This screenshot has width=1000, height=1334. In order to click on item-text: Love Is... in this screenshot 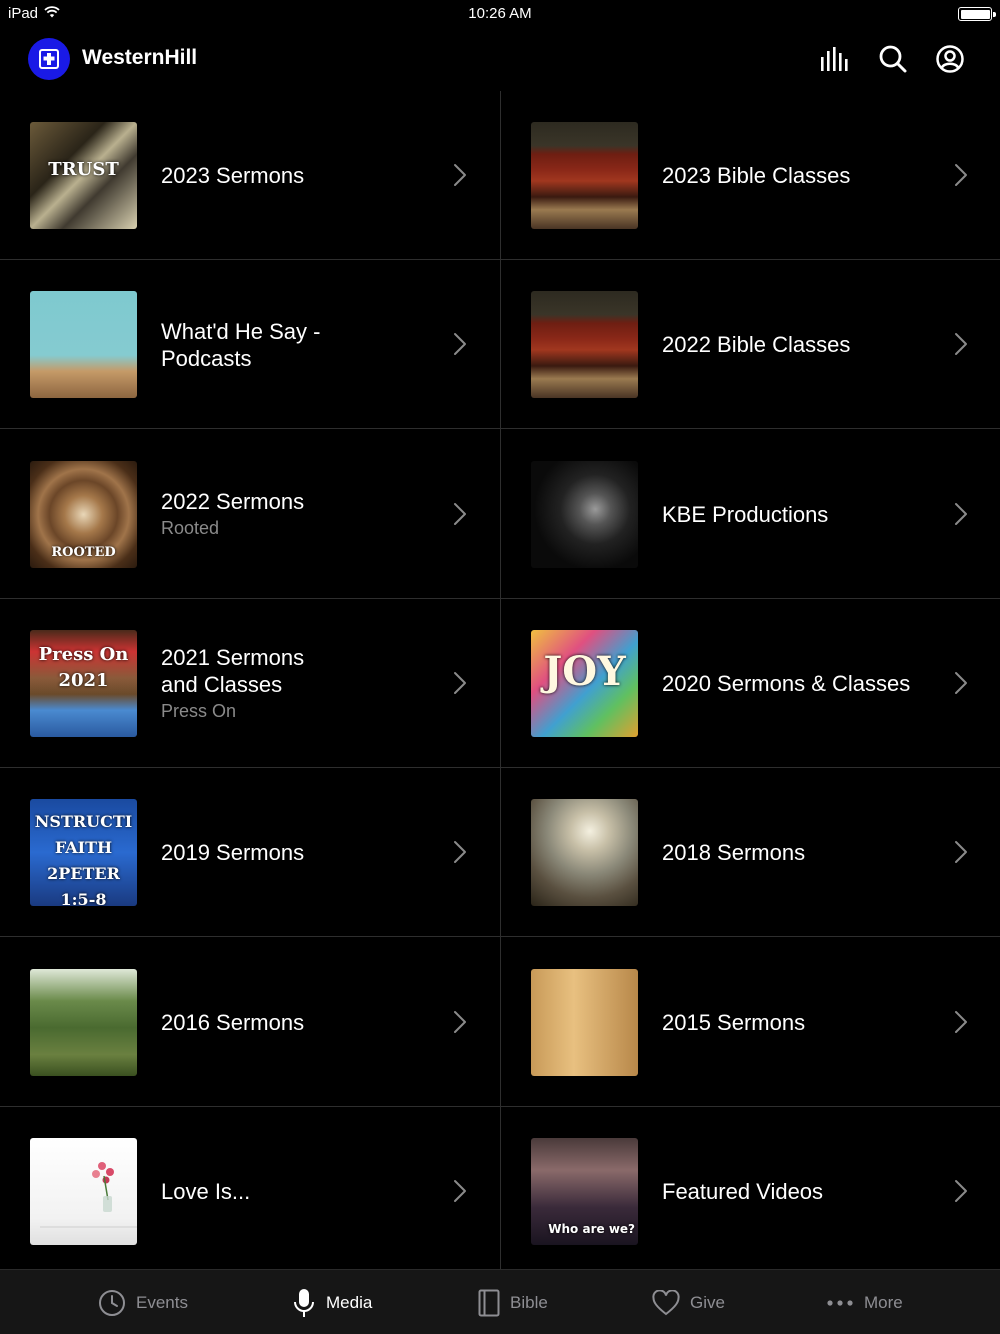, I will do `click(300, 1191)`.